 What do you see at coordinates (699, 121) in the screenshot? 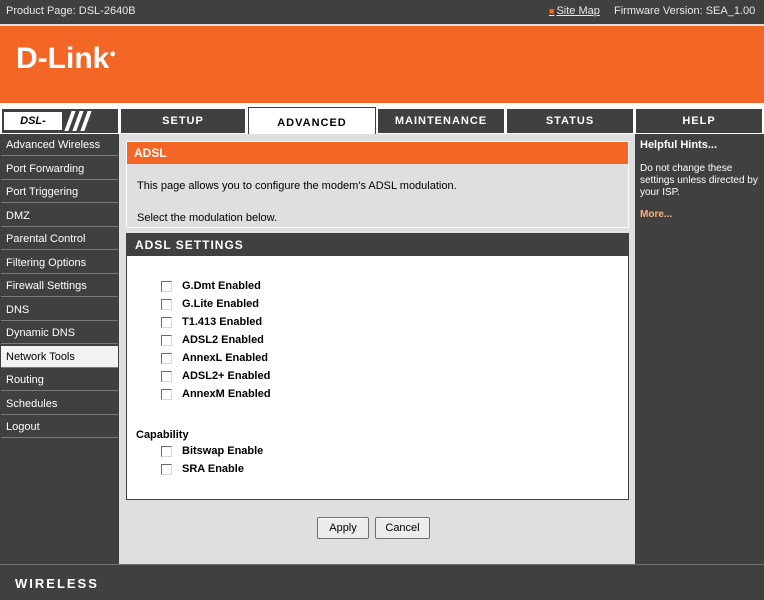
I see `tab-help: HELP` at bounding box center [699, 121].